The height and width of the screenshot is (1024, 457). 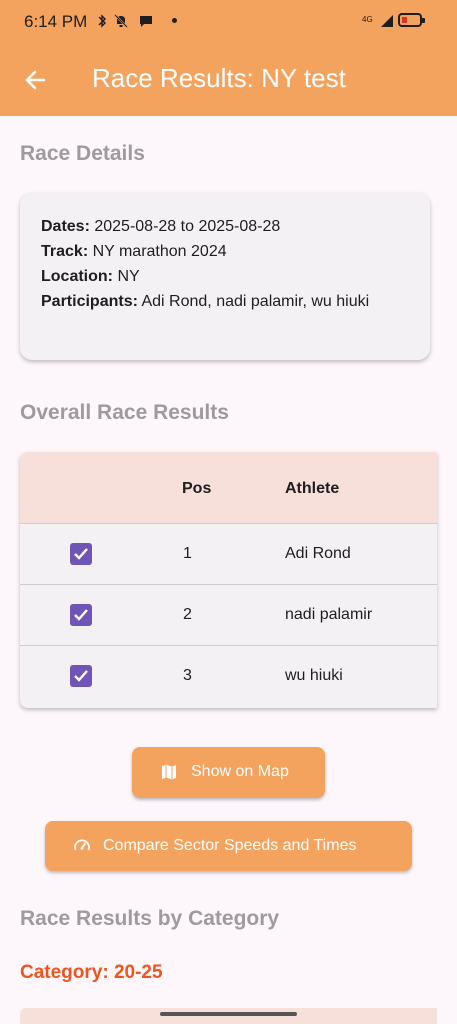 What do you see at coordinates (228, 58) in the screenshot?
I see `app-bar: 6:14 PM 4G Race Results: NY test` at bounding box center [228, 58].